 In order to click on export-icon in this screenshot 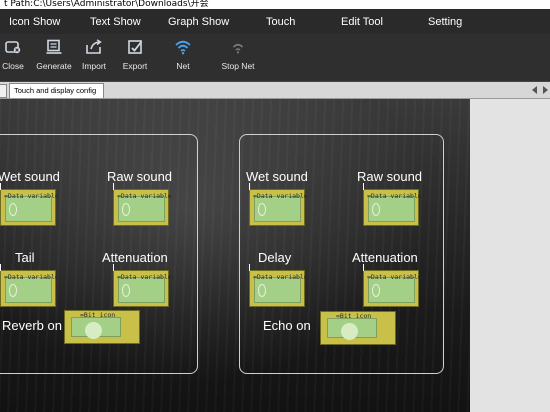, I will do `click(135, 47)`.